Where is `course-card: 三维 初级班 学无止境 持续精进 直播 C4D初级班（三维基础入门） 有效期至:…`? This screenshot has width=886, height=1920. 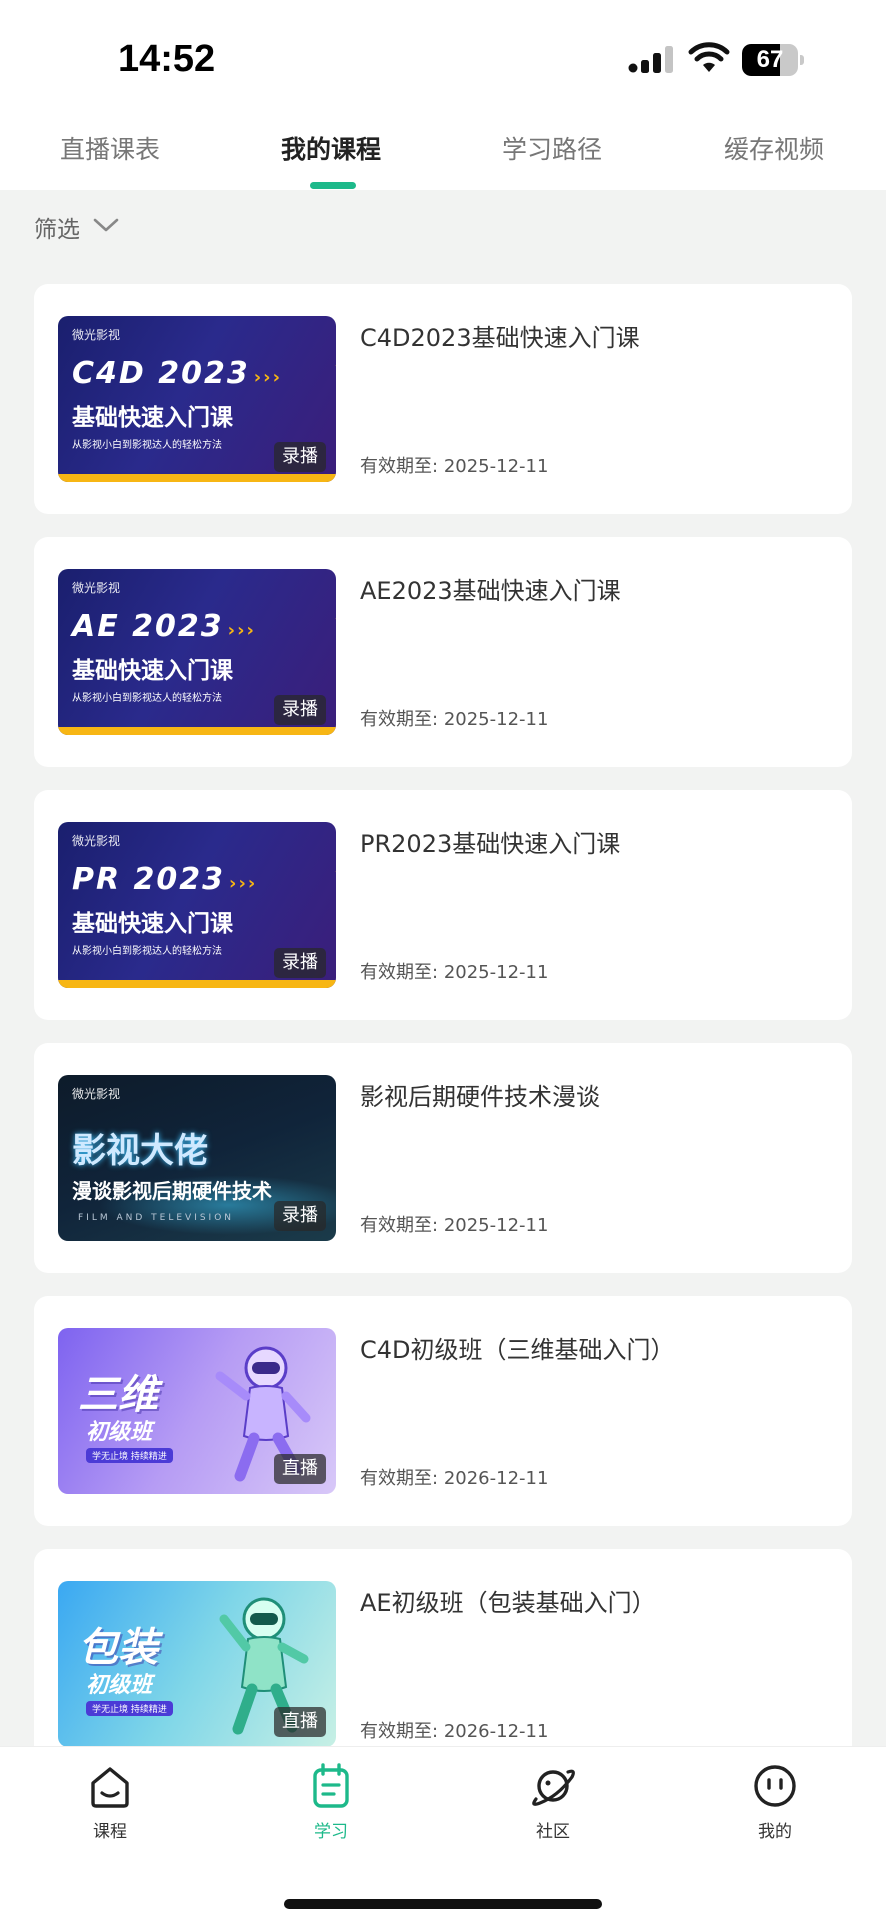 course-card: 三维 初级班 学无止境 持续精进 直播 C4D初级班（三维基础入门） 有效期至:… is located at coordinates (443, 1411).